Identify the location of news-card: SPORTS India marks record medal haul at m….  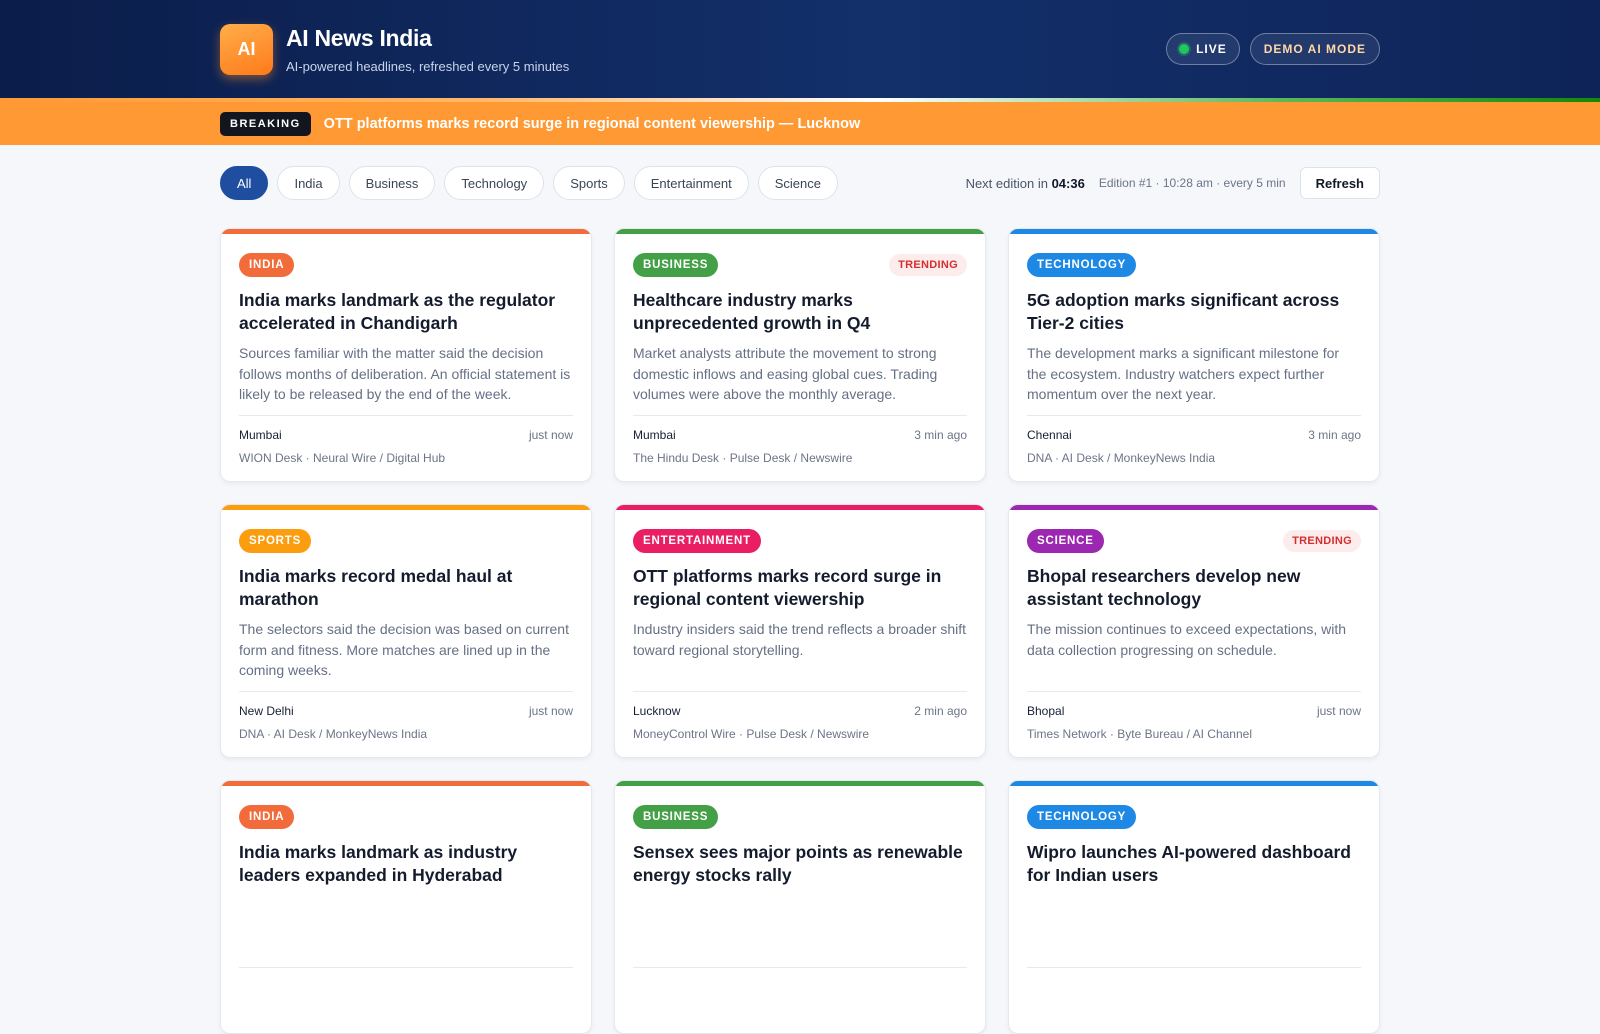
(406, 631).